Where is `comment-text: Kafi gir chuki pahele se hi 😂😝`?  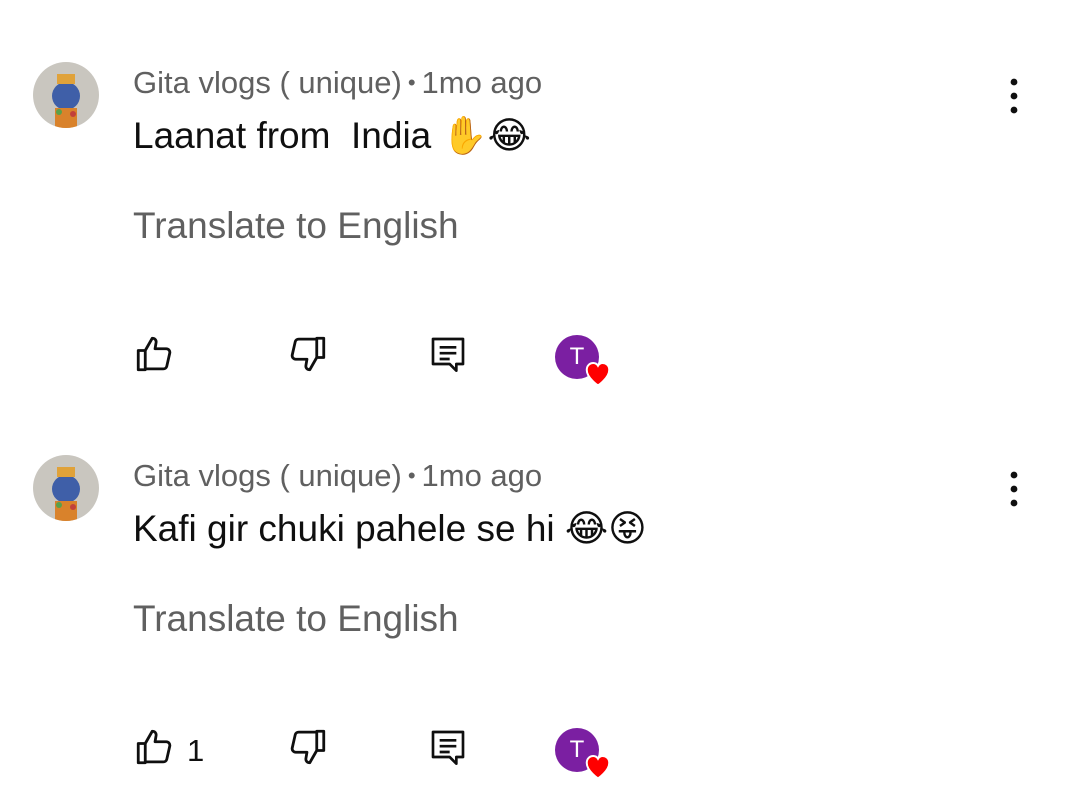
comment-text: Kafi gir chuki pahele se hi 😂😝 is located at coordinates (390, 529).